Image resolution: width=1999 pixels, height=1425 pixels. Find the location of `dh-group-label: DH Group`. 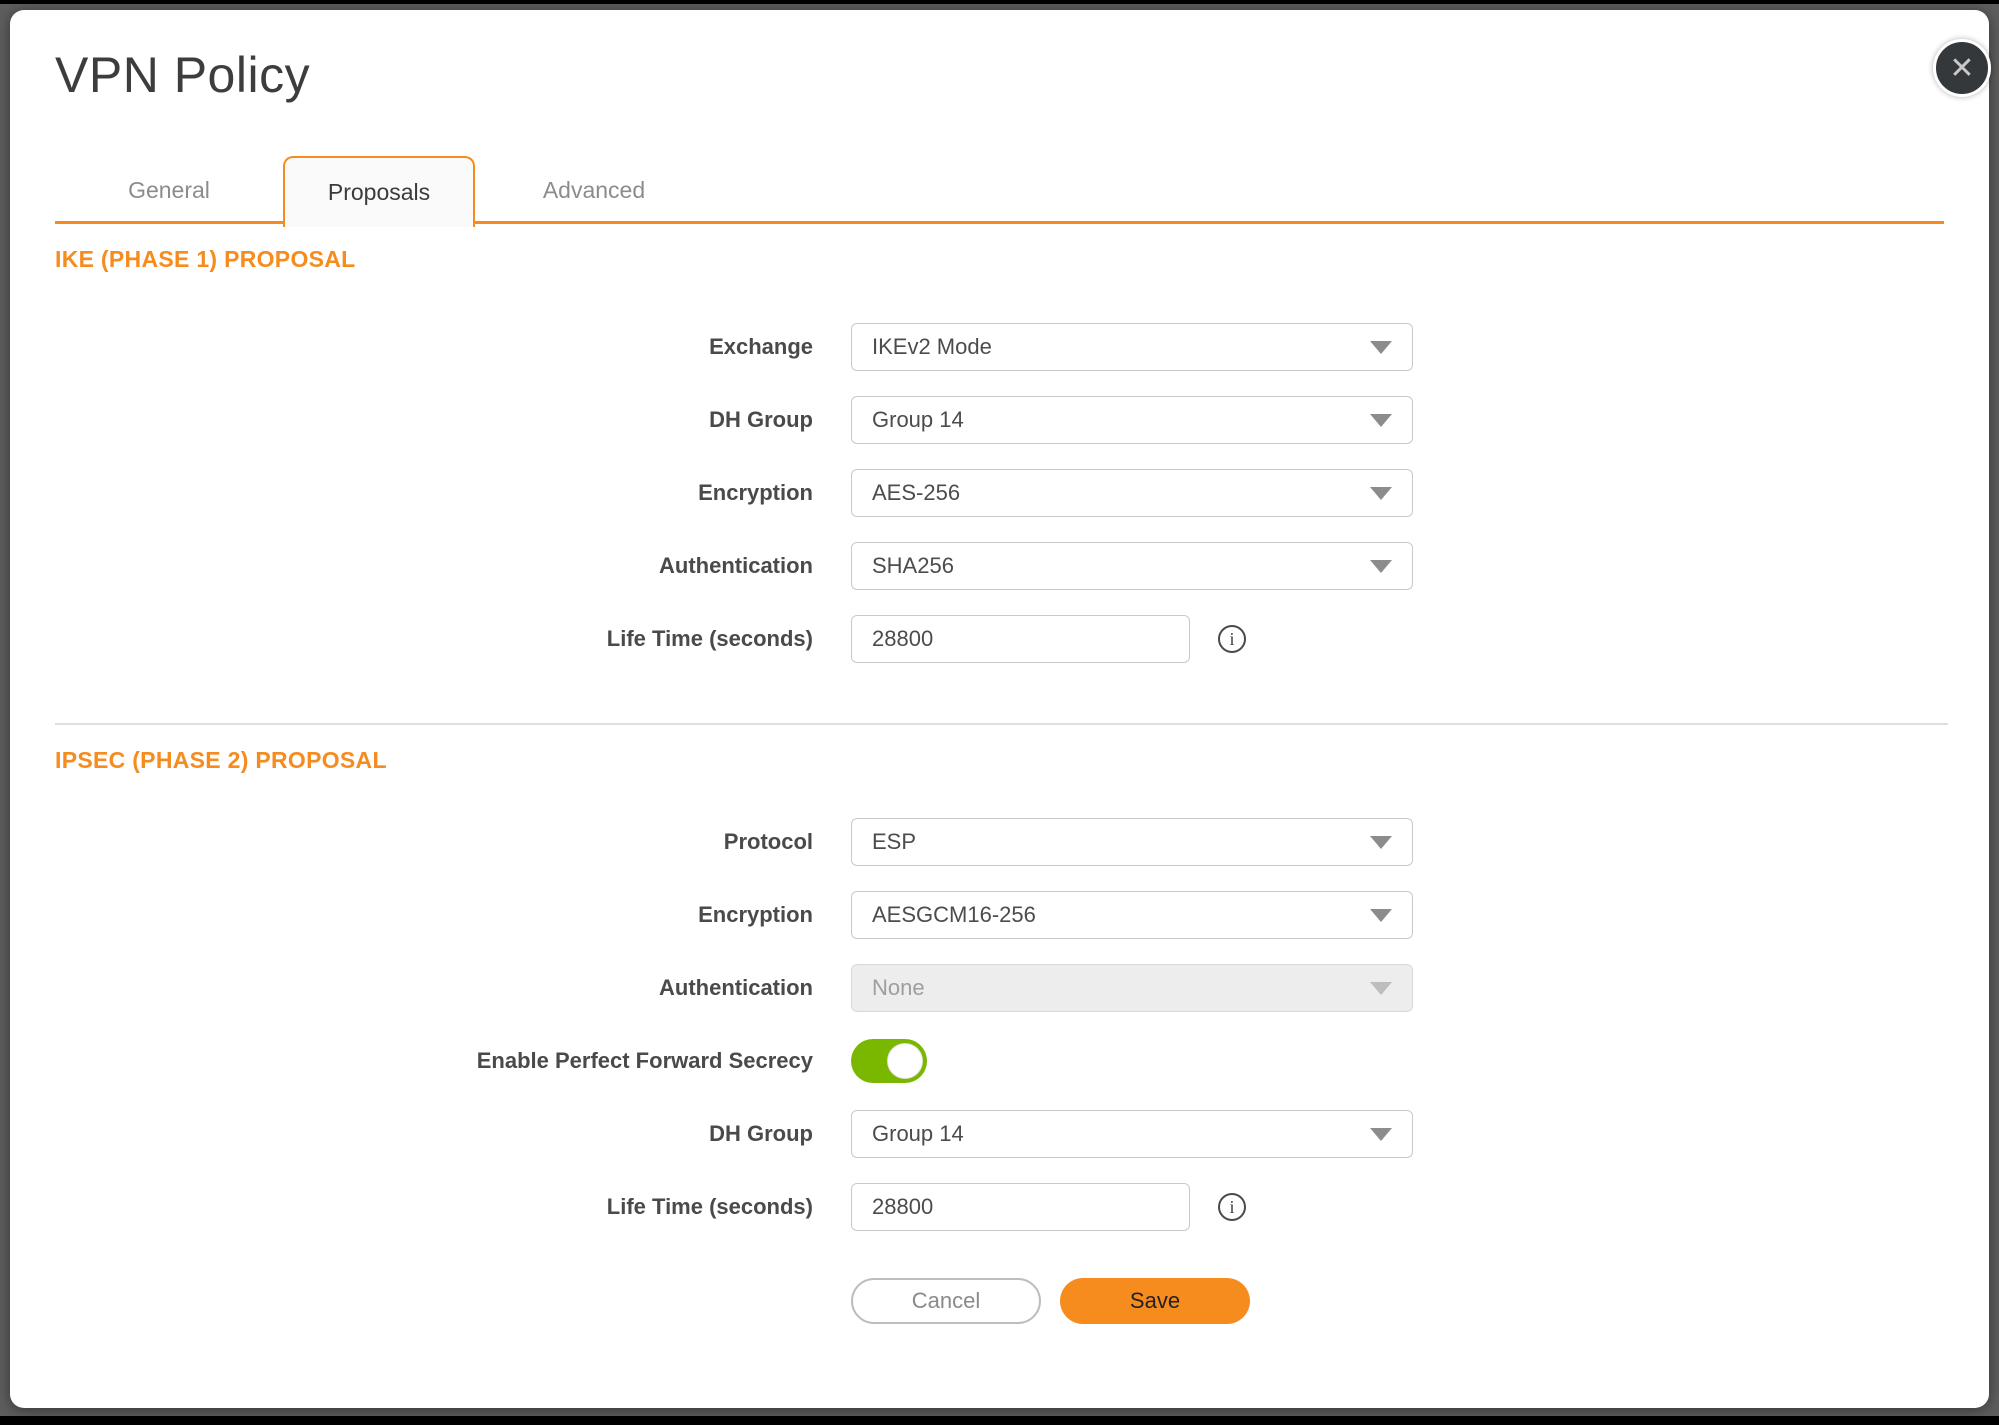

dh-group-label: DH Group is located at coordinates (761, 419).